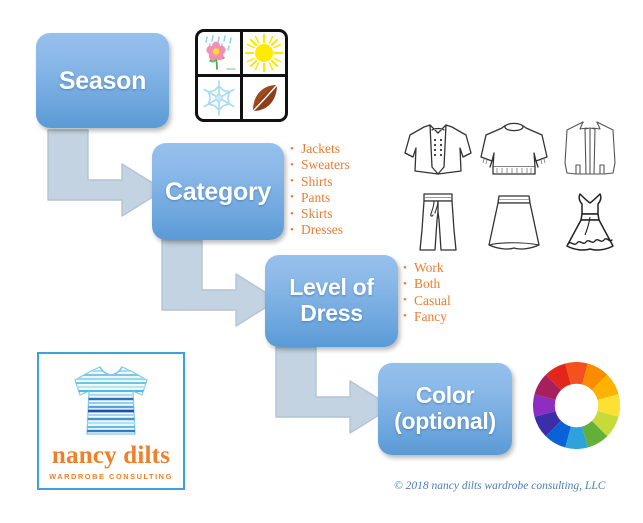 Image resolution: width=643 pixels, height=523 pixels. I want to click on list-item: Skirts, so click(320, 214).